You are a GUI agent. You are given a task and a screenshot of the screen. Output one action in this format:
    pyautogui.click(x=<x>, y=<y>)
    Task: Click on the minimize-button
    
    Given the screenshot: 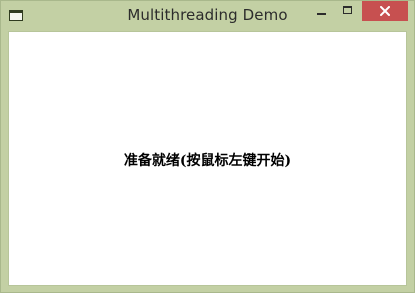 What is the action you would take?
    pyautogui.click(x=321, y=11)
    